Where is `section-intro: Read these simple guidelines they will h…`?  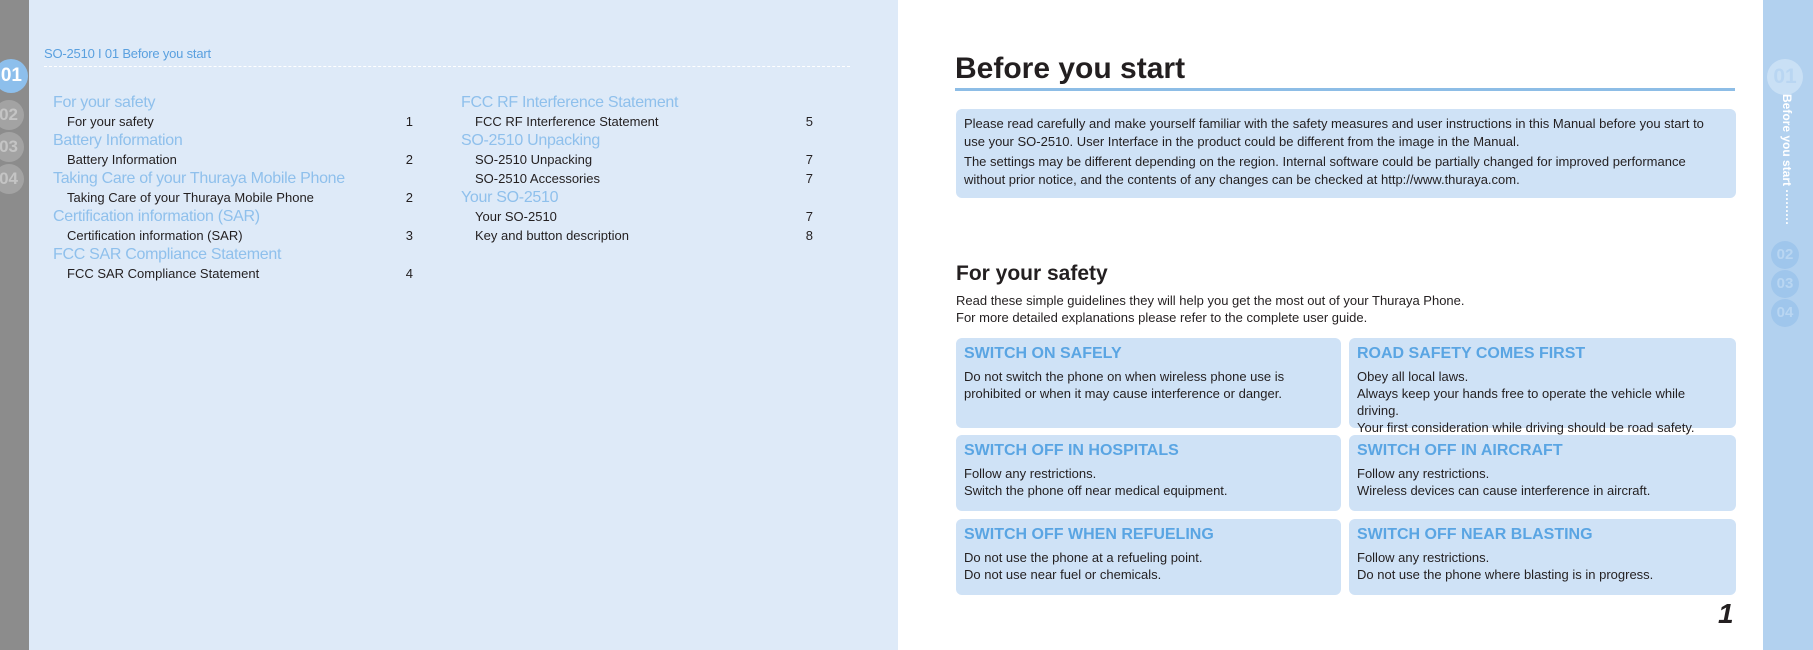 section-intro: Read these simple guidelines they will h… is located at coordinates (1210, 309).